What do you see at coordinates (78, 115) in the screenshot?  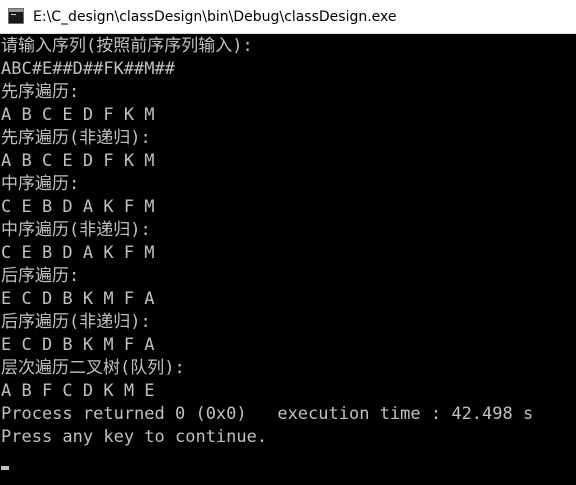 I see `console-line-preorder-result: A B C E D F K M` at bounding box center [78, 115].